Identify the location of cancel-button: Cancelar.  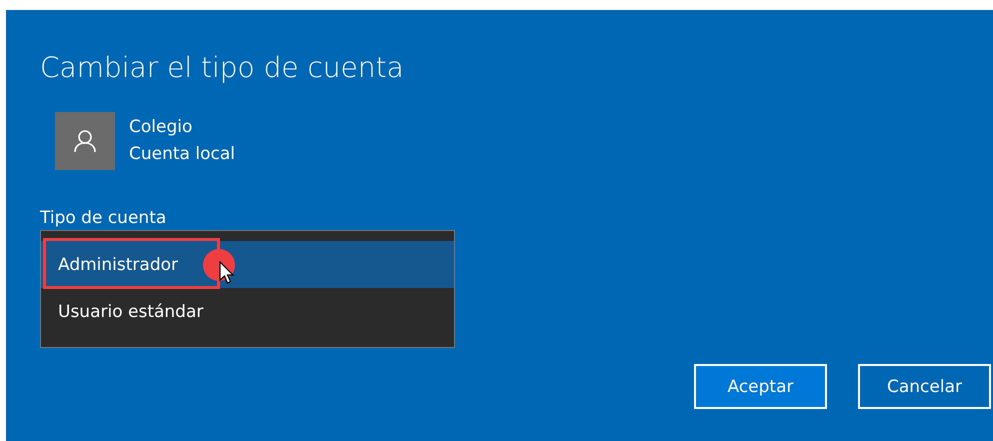
(924, 386).